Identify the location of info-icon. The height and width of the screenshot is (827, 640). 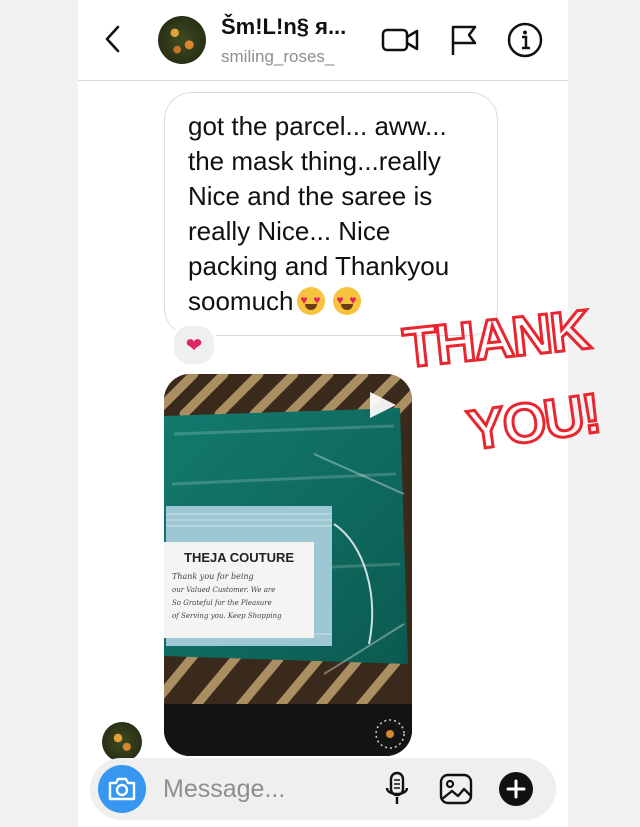
(525, 40).